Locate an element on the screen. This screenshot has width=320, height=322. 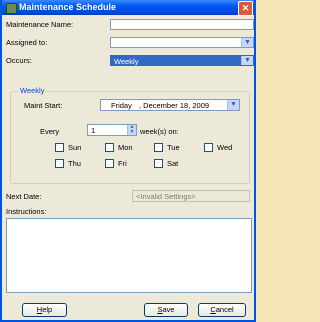
tuesday-checkbox is located at coordinates (158, 147).